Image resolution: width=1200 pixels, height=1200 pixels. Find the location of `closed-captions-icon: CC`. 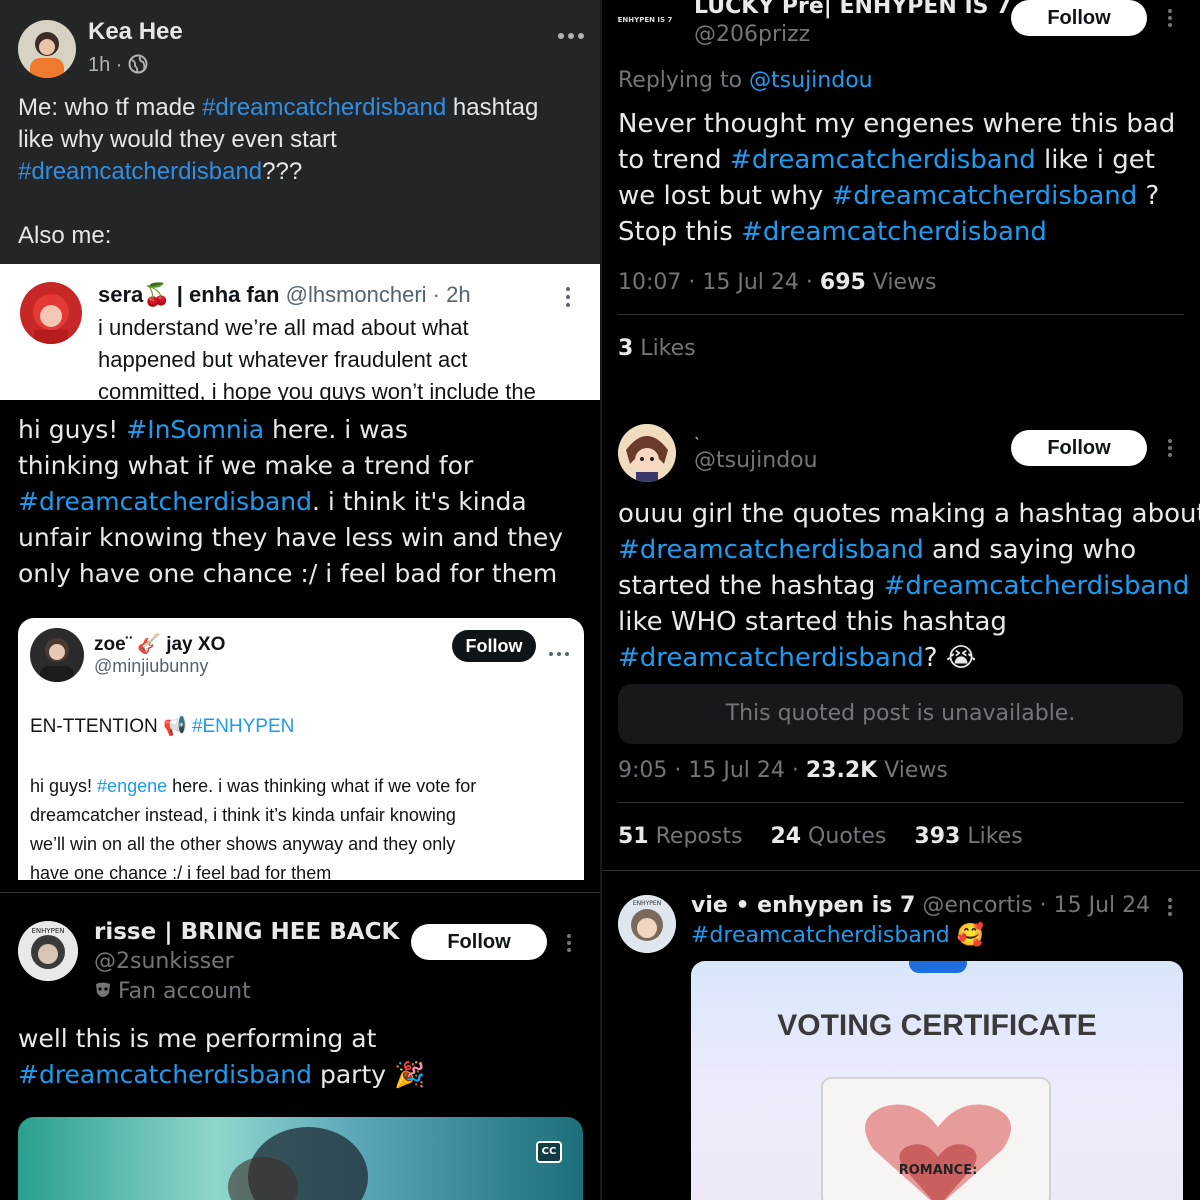

closed-captions-icon: CC is located at coordinates (549, 1152).